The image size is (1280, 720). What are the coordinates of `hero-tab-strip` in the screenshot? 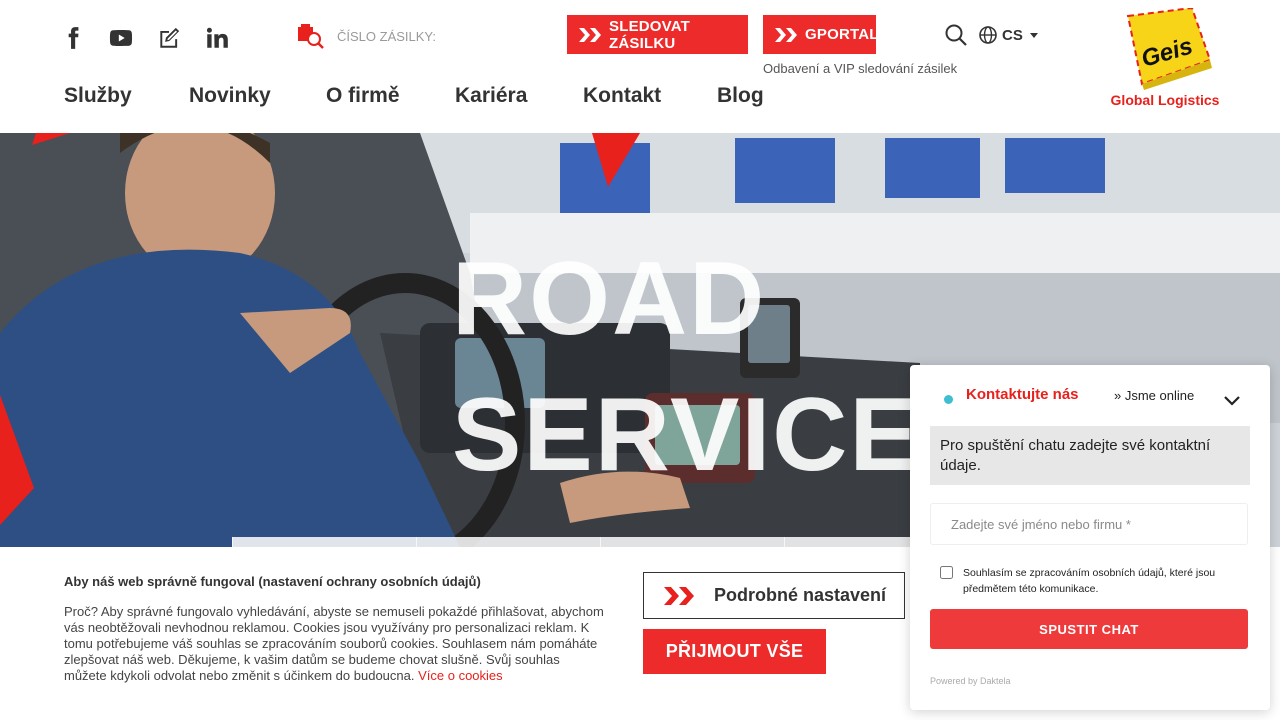 It's located at (600, 542).